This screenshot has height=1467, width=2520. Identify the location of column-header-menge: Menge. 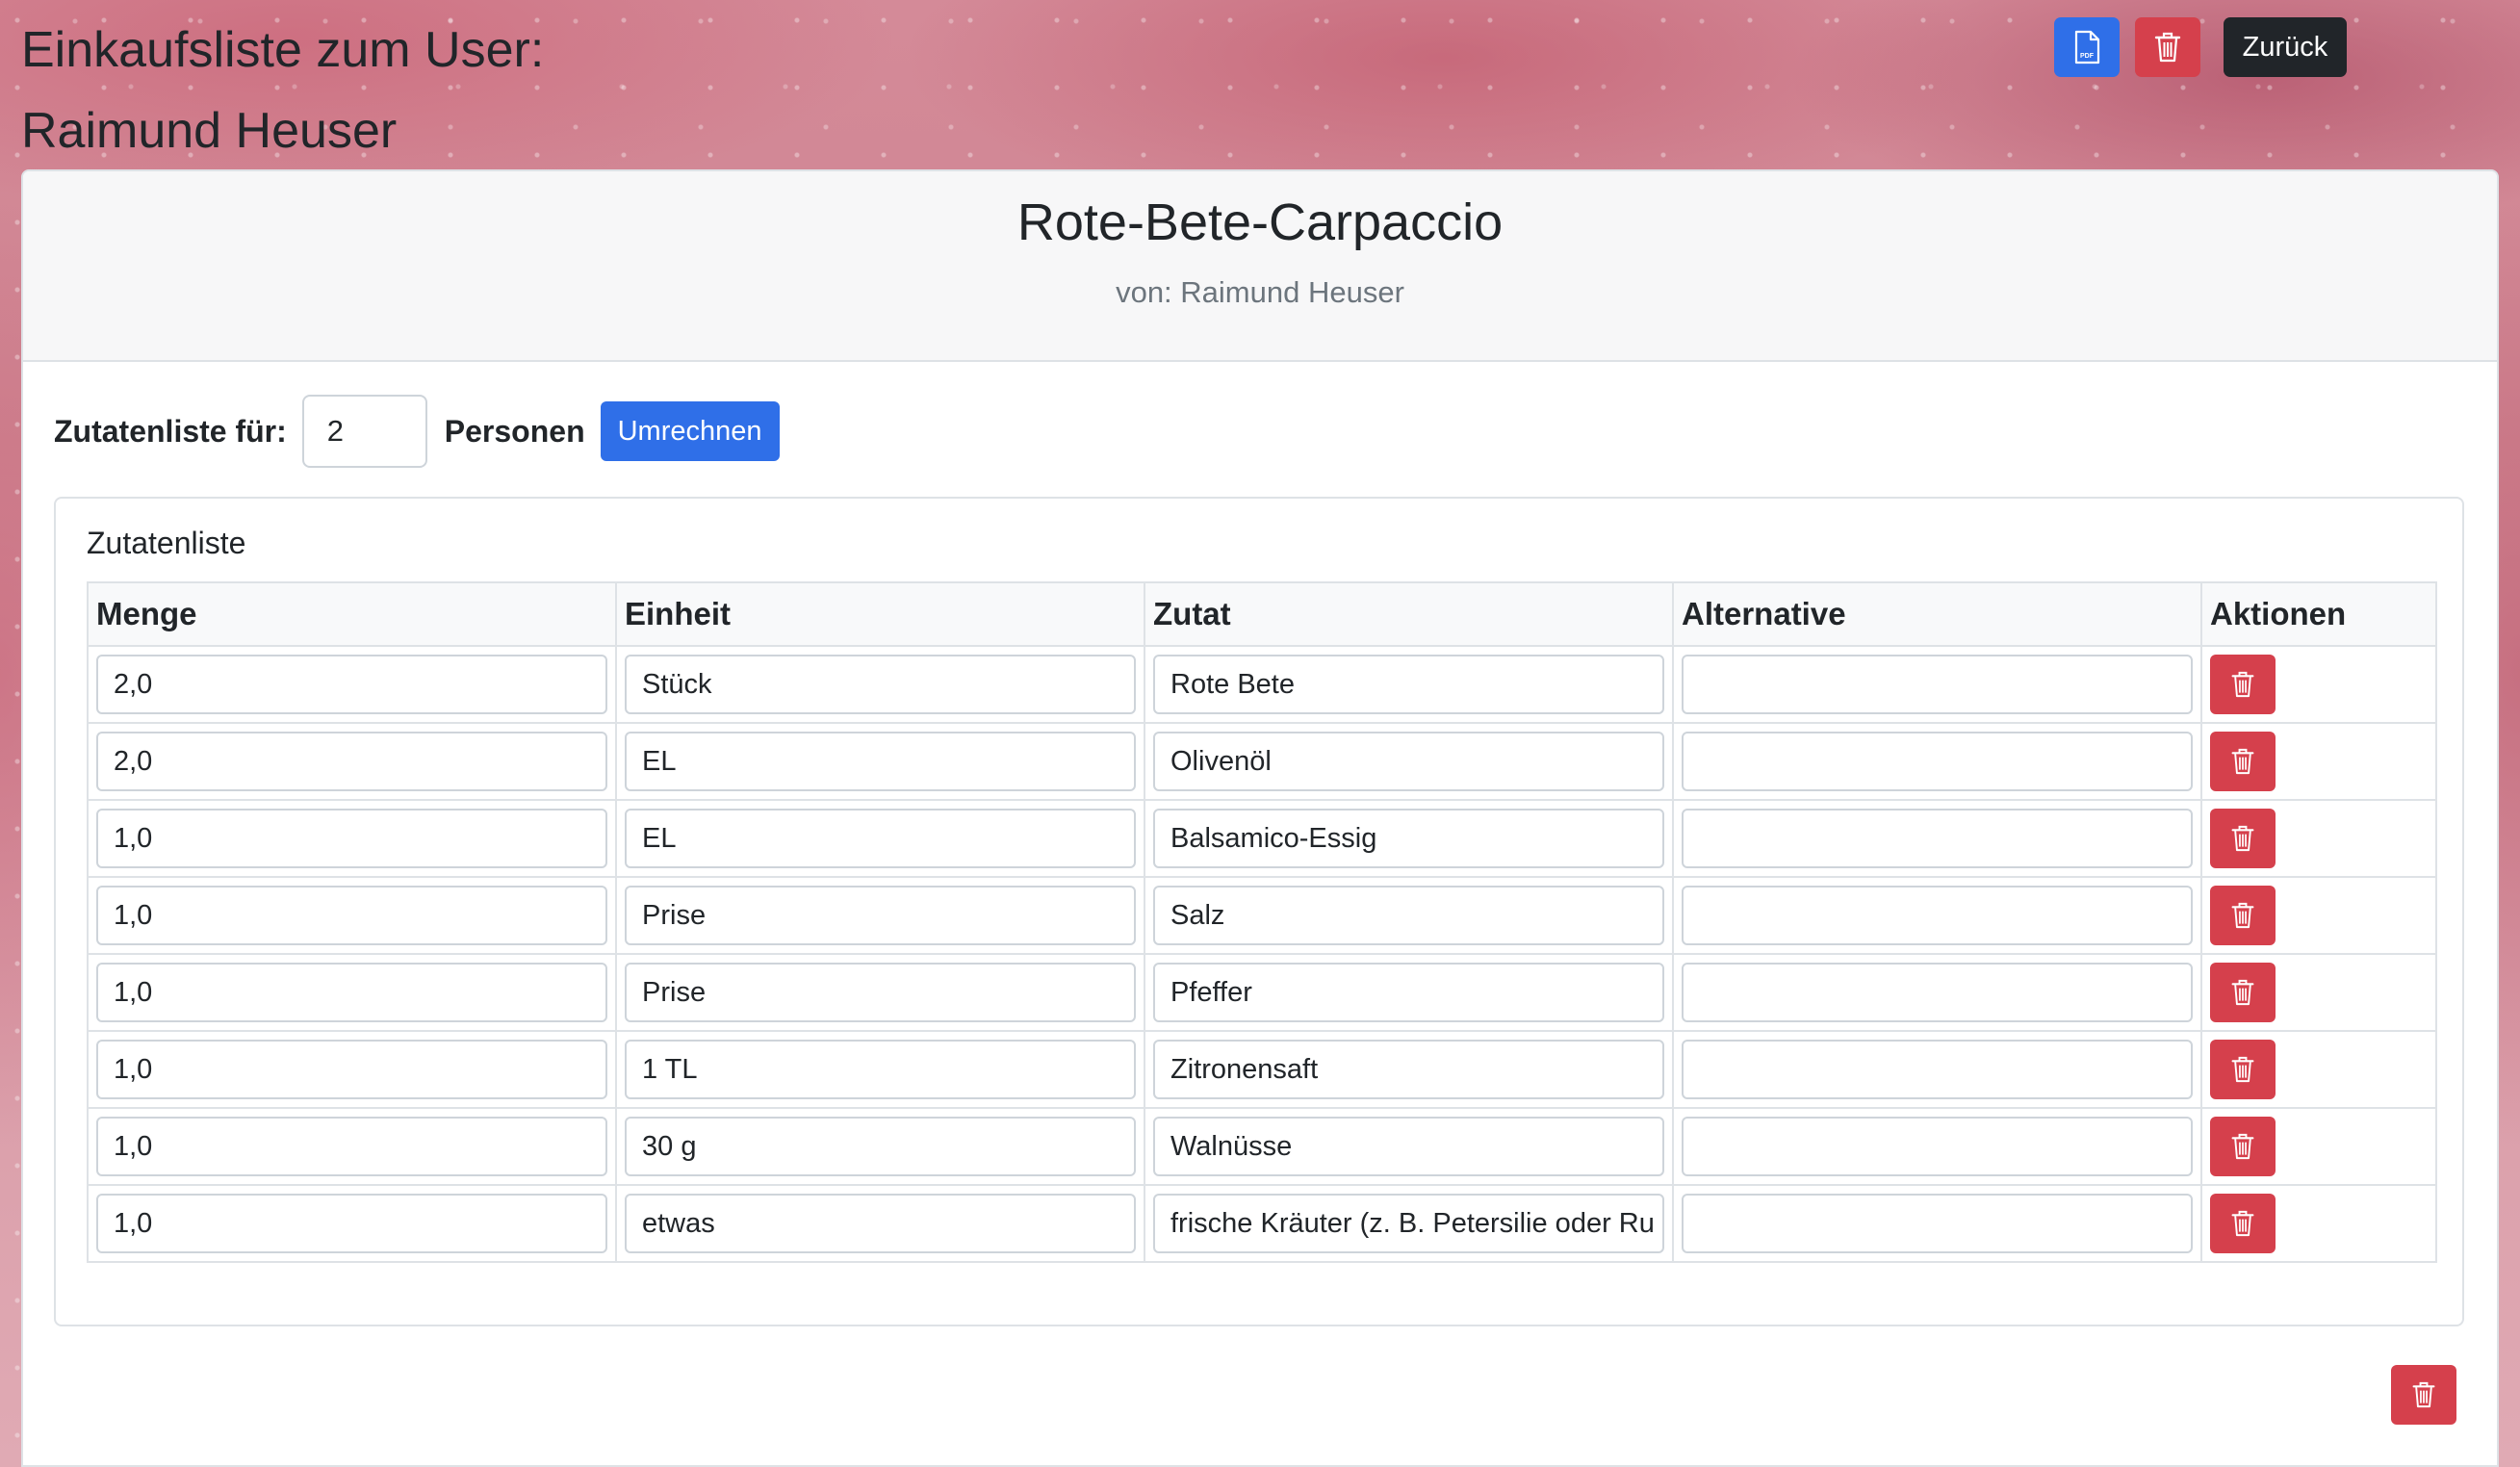
(352, 614).